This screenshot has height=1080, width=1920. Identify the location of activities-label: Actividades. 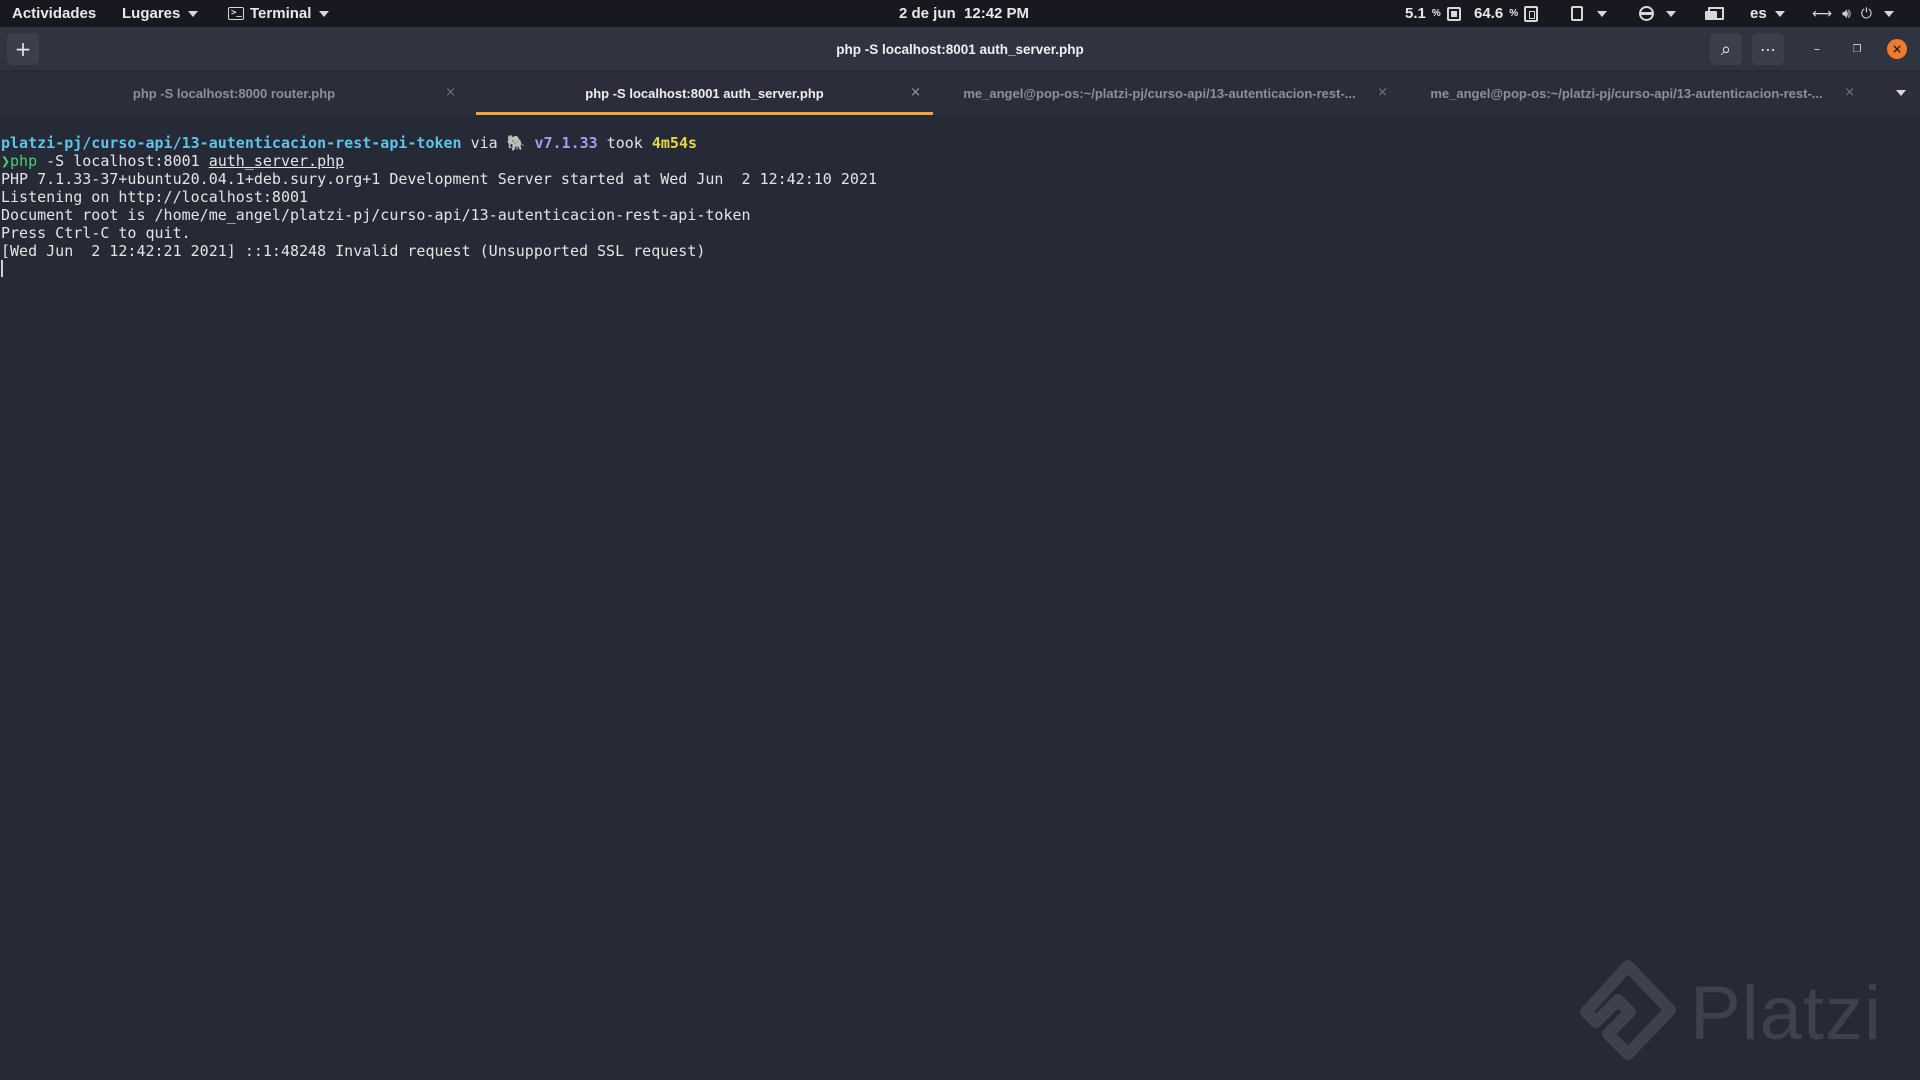
(54, 13).